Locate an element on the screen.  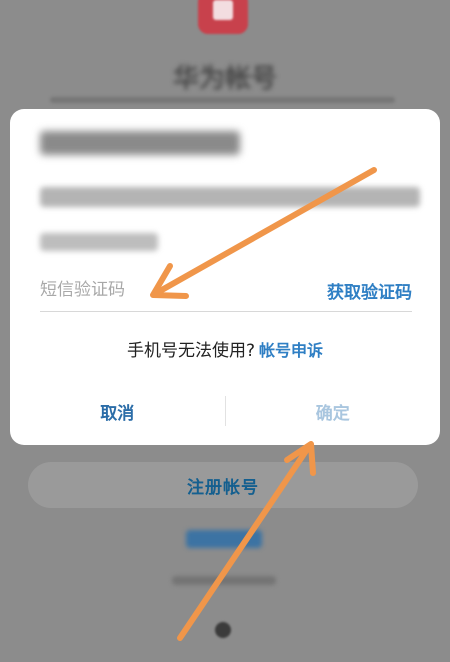
dialog-title-blurred is located at coordinates (140, 143).